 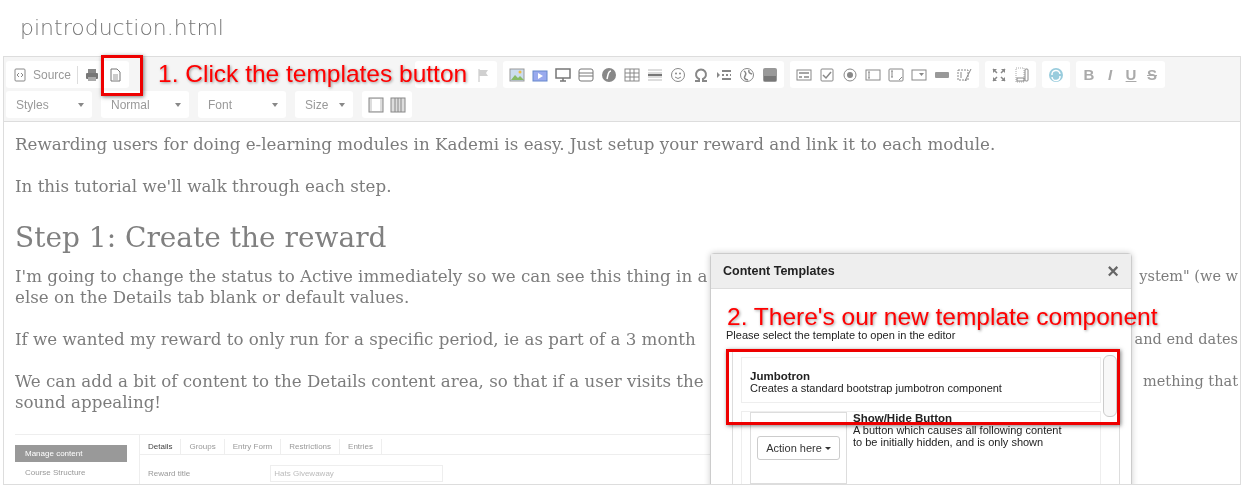 I want to click on format-button: I, so click(x=1110, y=74).